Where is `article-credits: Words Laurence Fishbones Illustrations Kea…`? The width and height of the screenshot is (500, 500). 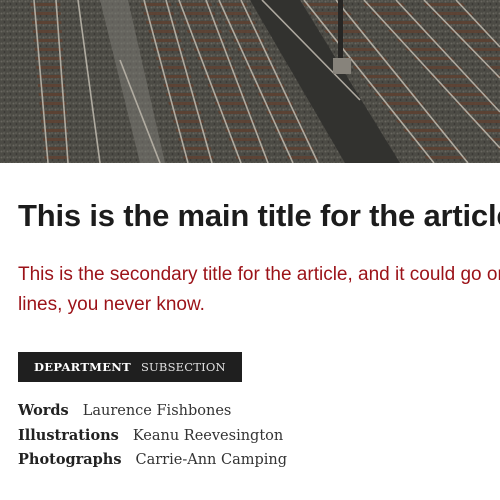
article-credits: Words Laurence Fishbones Illustrations Kea… is located at coordinates (152, 436).